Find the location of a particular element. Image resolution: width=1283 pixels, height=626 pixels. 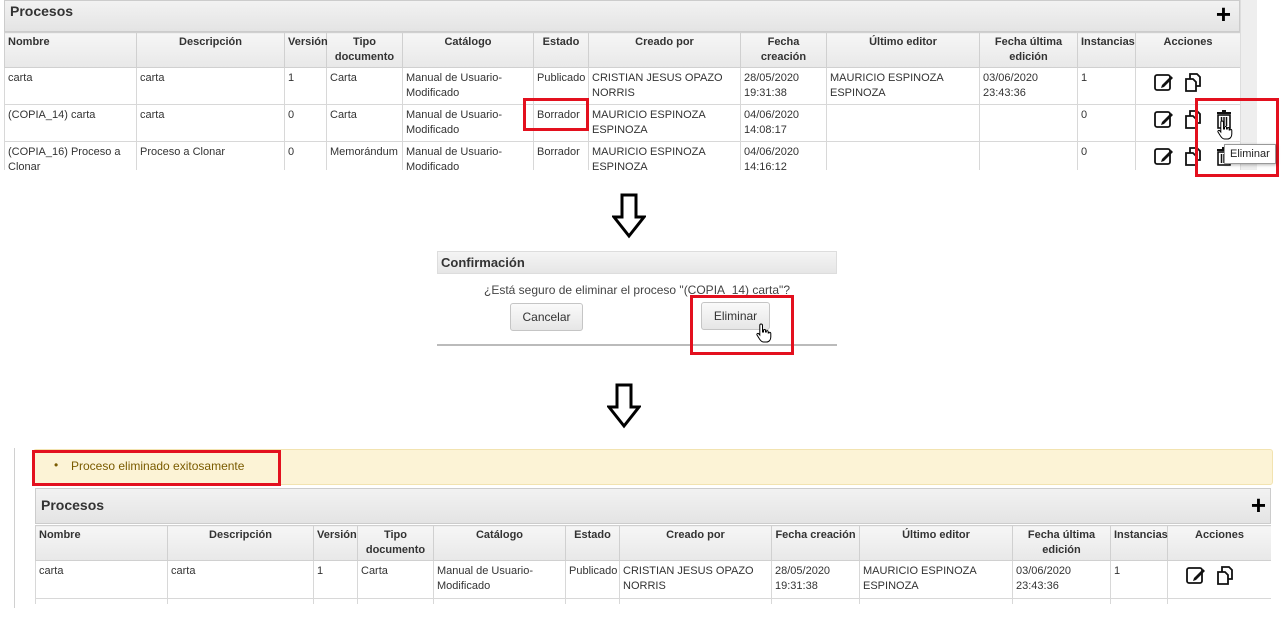

cell-acciones is located at coordinates (1219, 579).